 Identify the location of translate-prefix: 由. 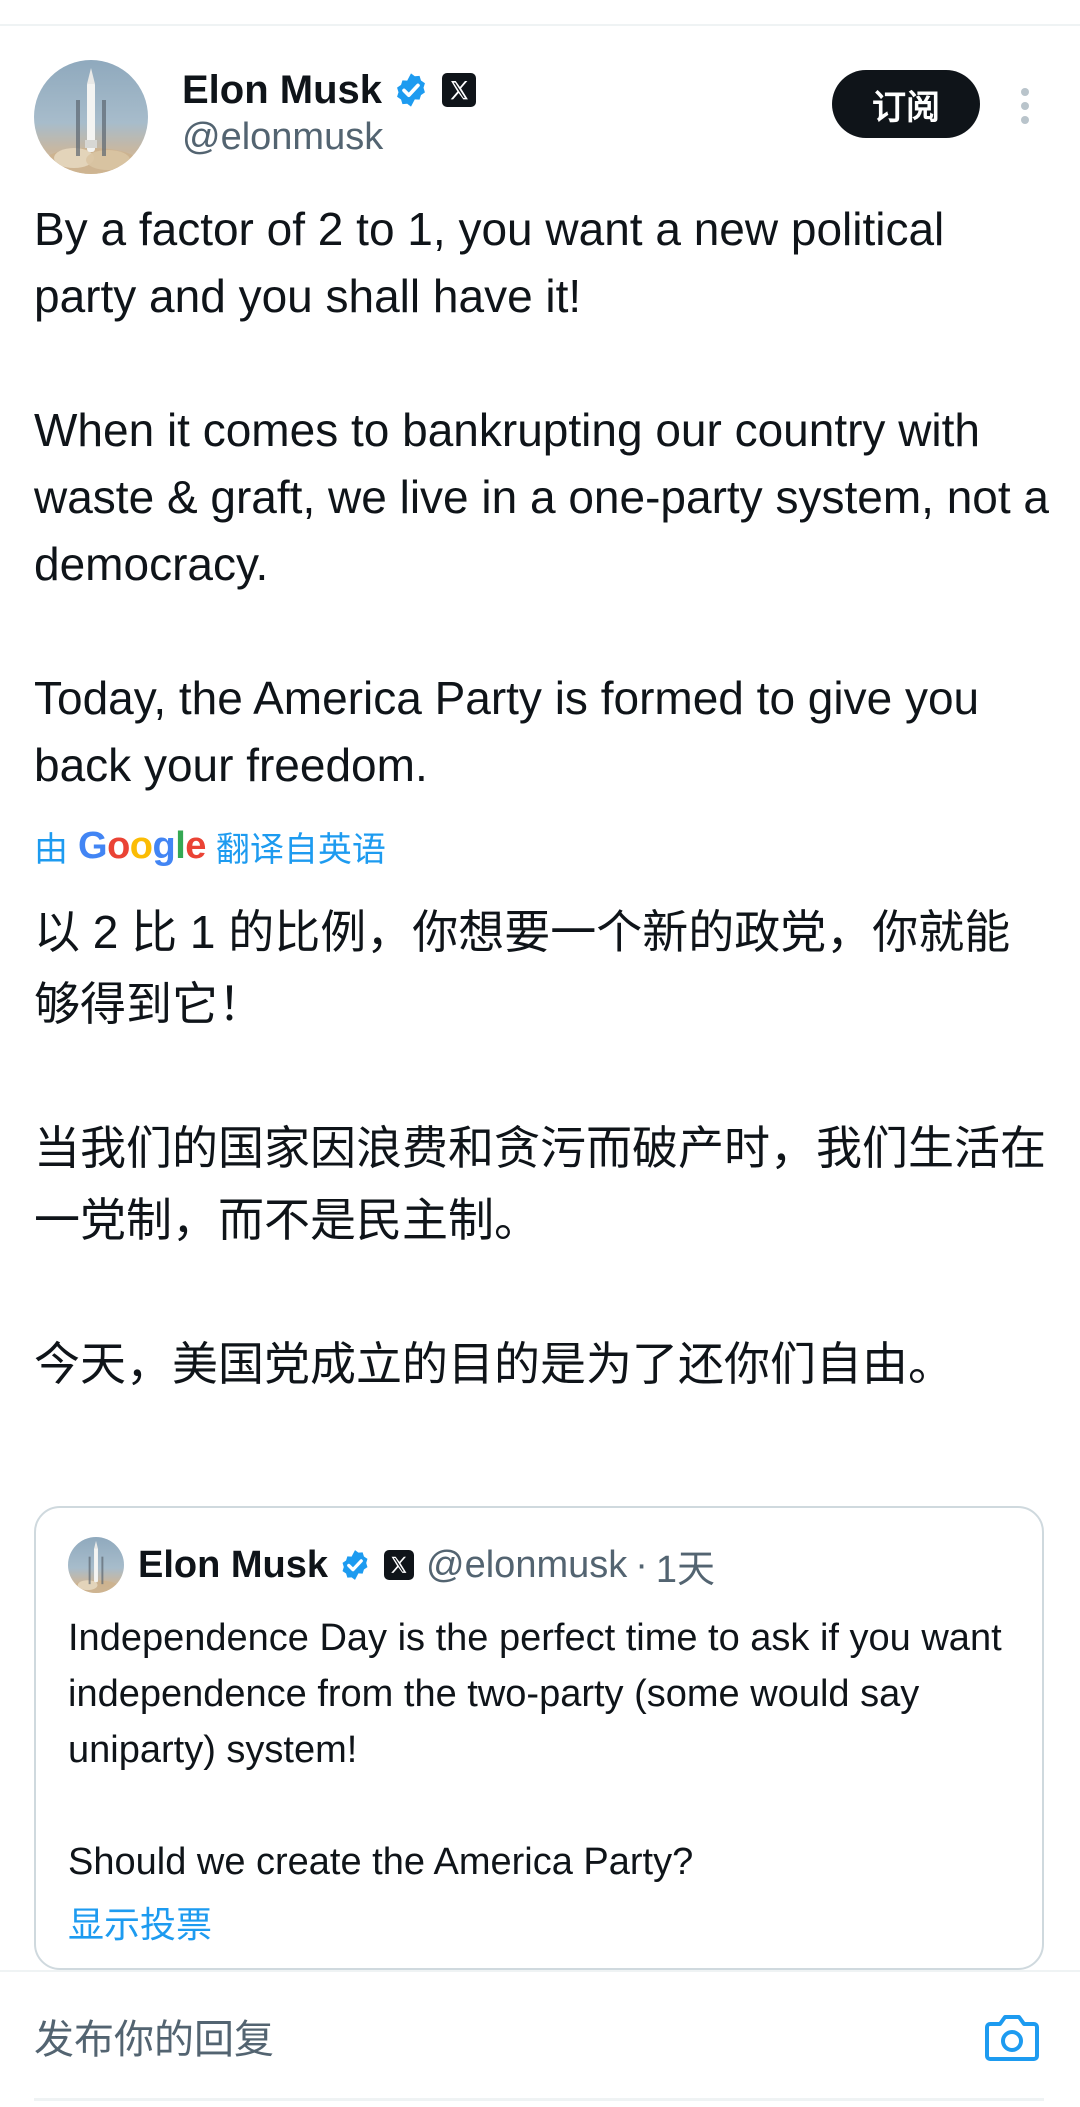
(51, 849).